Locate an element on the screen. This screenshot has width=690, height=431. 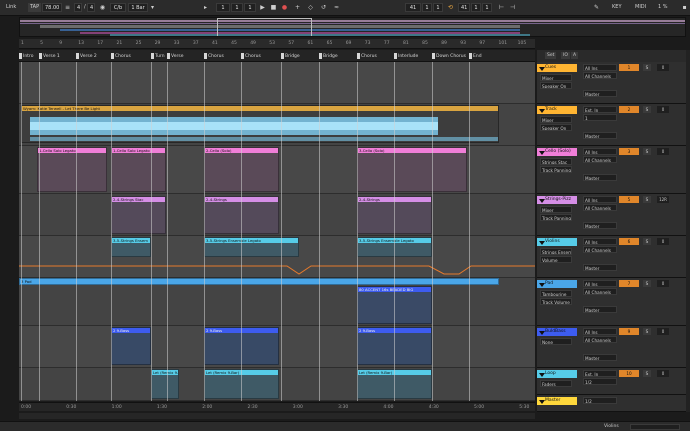
track-route-select: Strings Stac is located at coordinates (556, 161).